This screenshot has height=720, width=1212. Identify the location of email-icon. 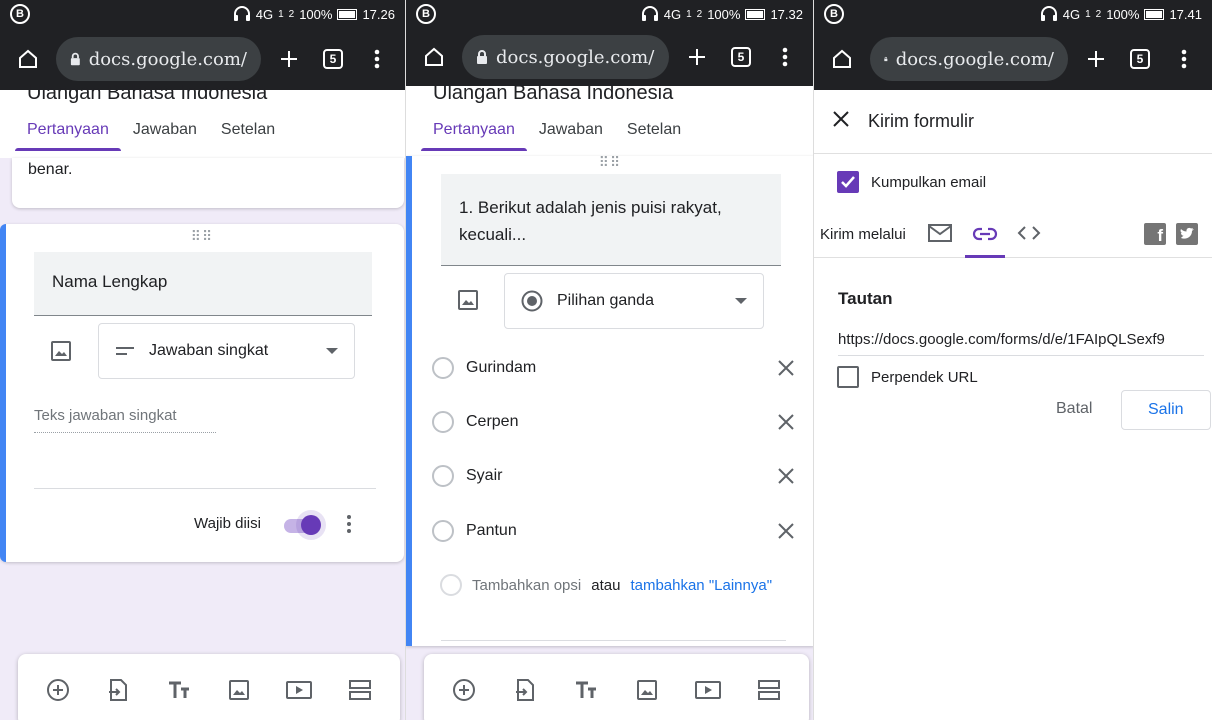
(940, 235).